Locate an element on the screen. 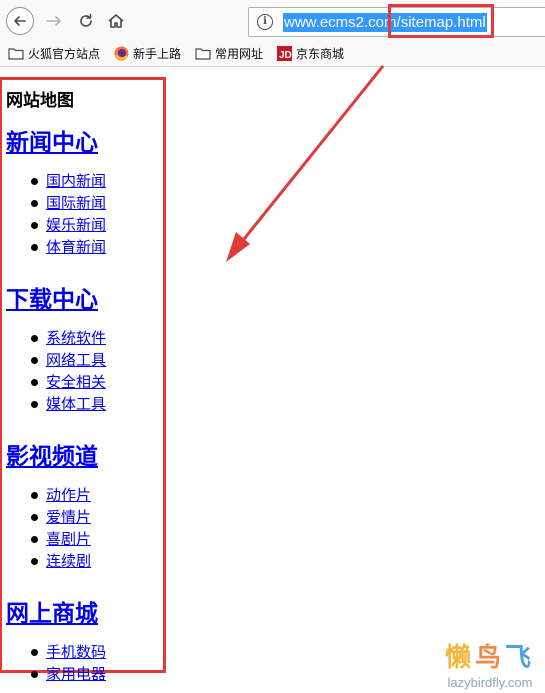 Image resolution: width=545 pixels, height=693 pixels. watermark-logo: 懒鸟飞 is located at coordinates (490, 658).